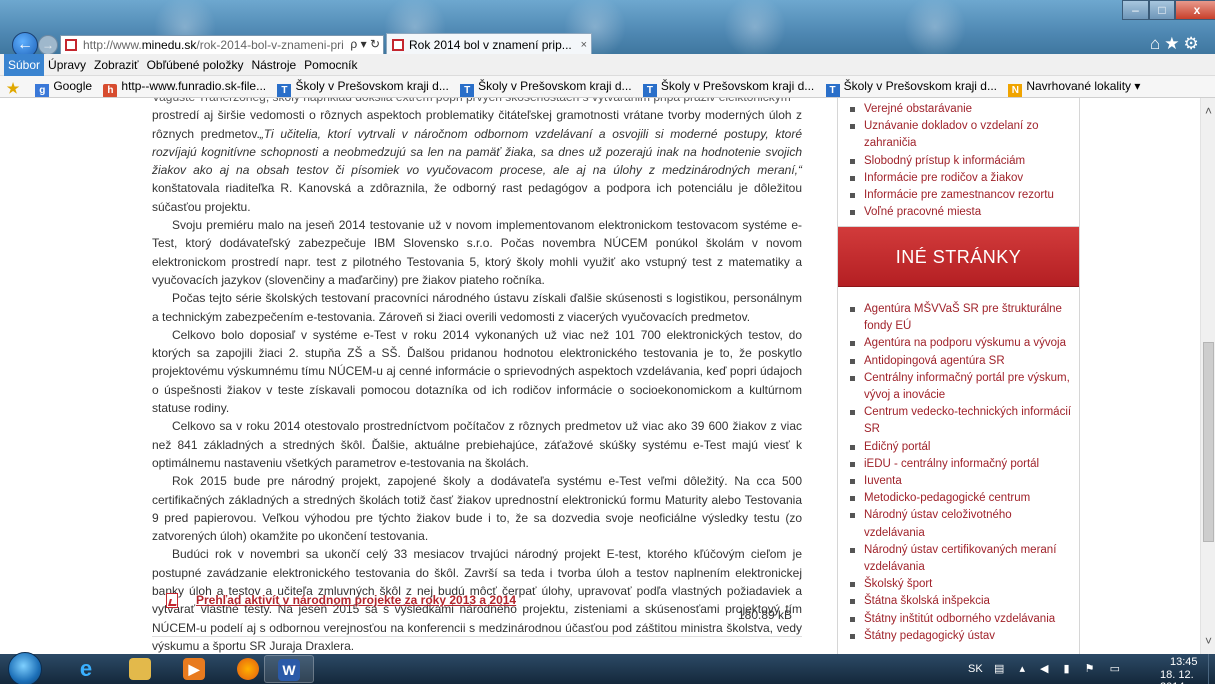 The image size is (1215, 684). I want to click on taskbar-media-player: ▶, so click(195, 669).